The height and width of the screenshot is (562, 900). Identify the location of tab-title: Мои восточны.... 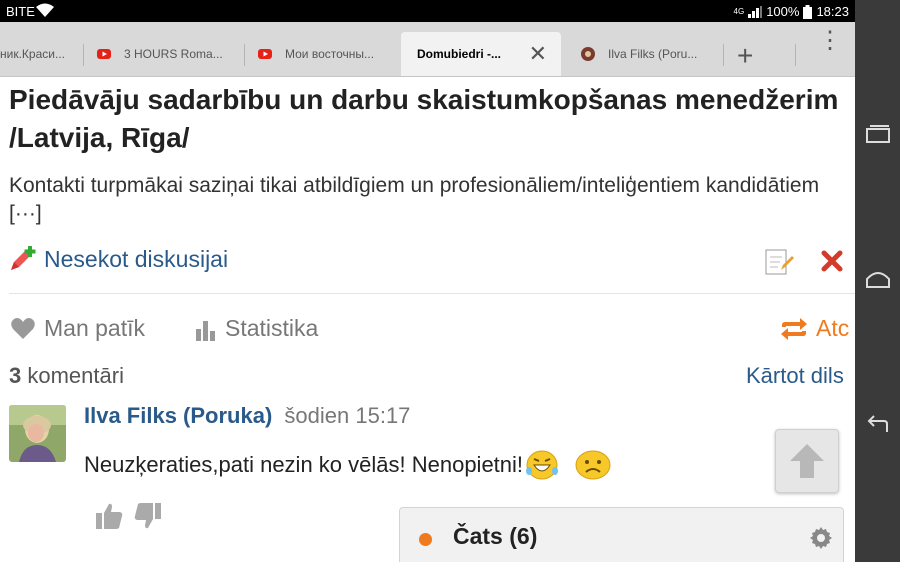
(330, 54).